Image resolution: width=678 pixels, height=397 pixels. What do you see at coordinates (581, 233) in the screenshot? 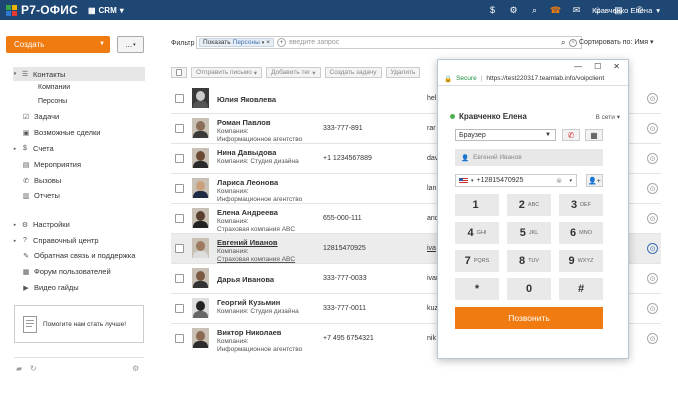
I see `dial-key-6: 6 MNO` at bounding box center [581, 233].